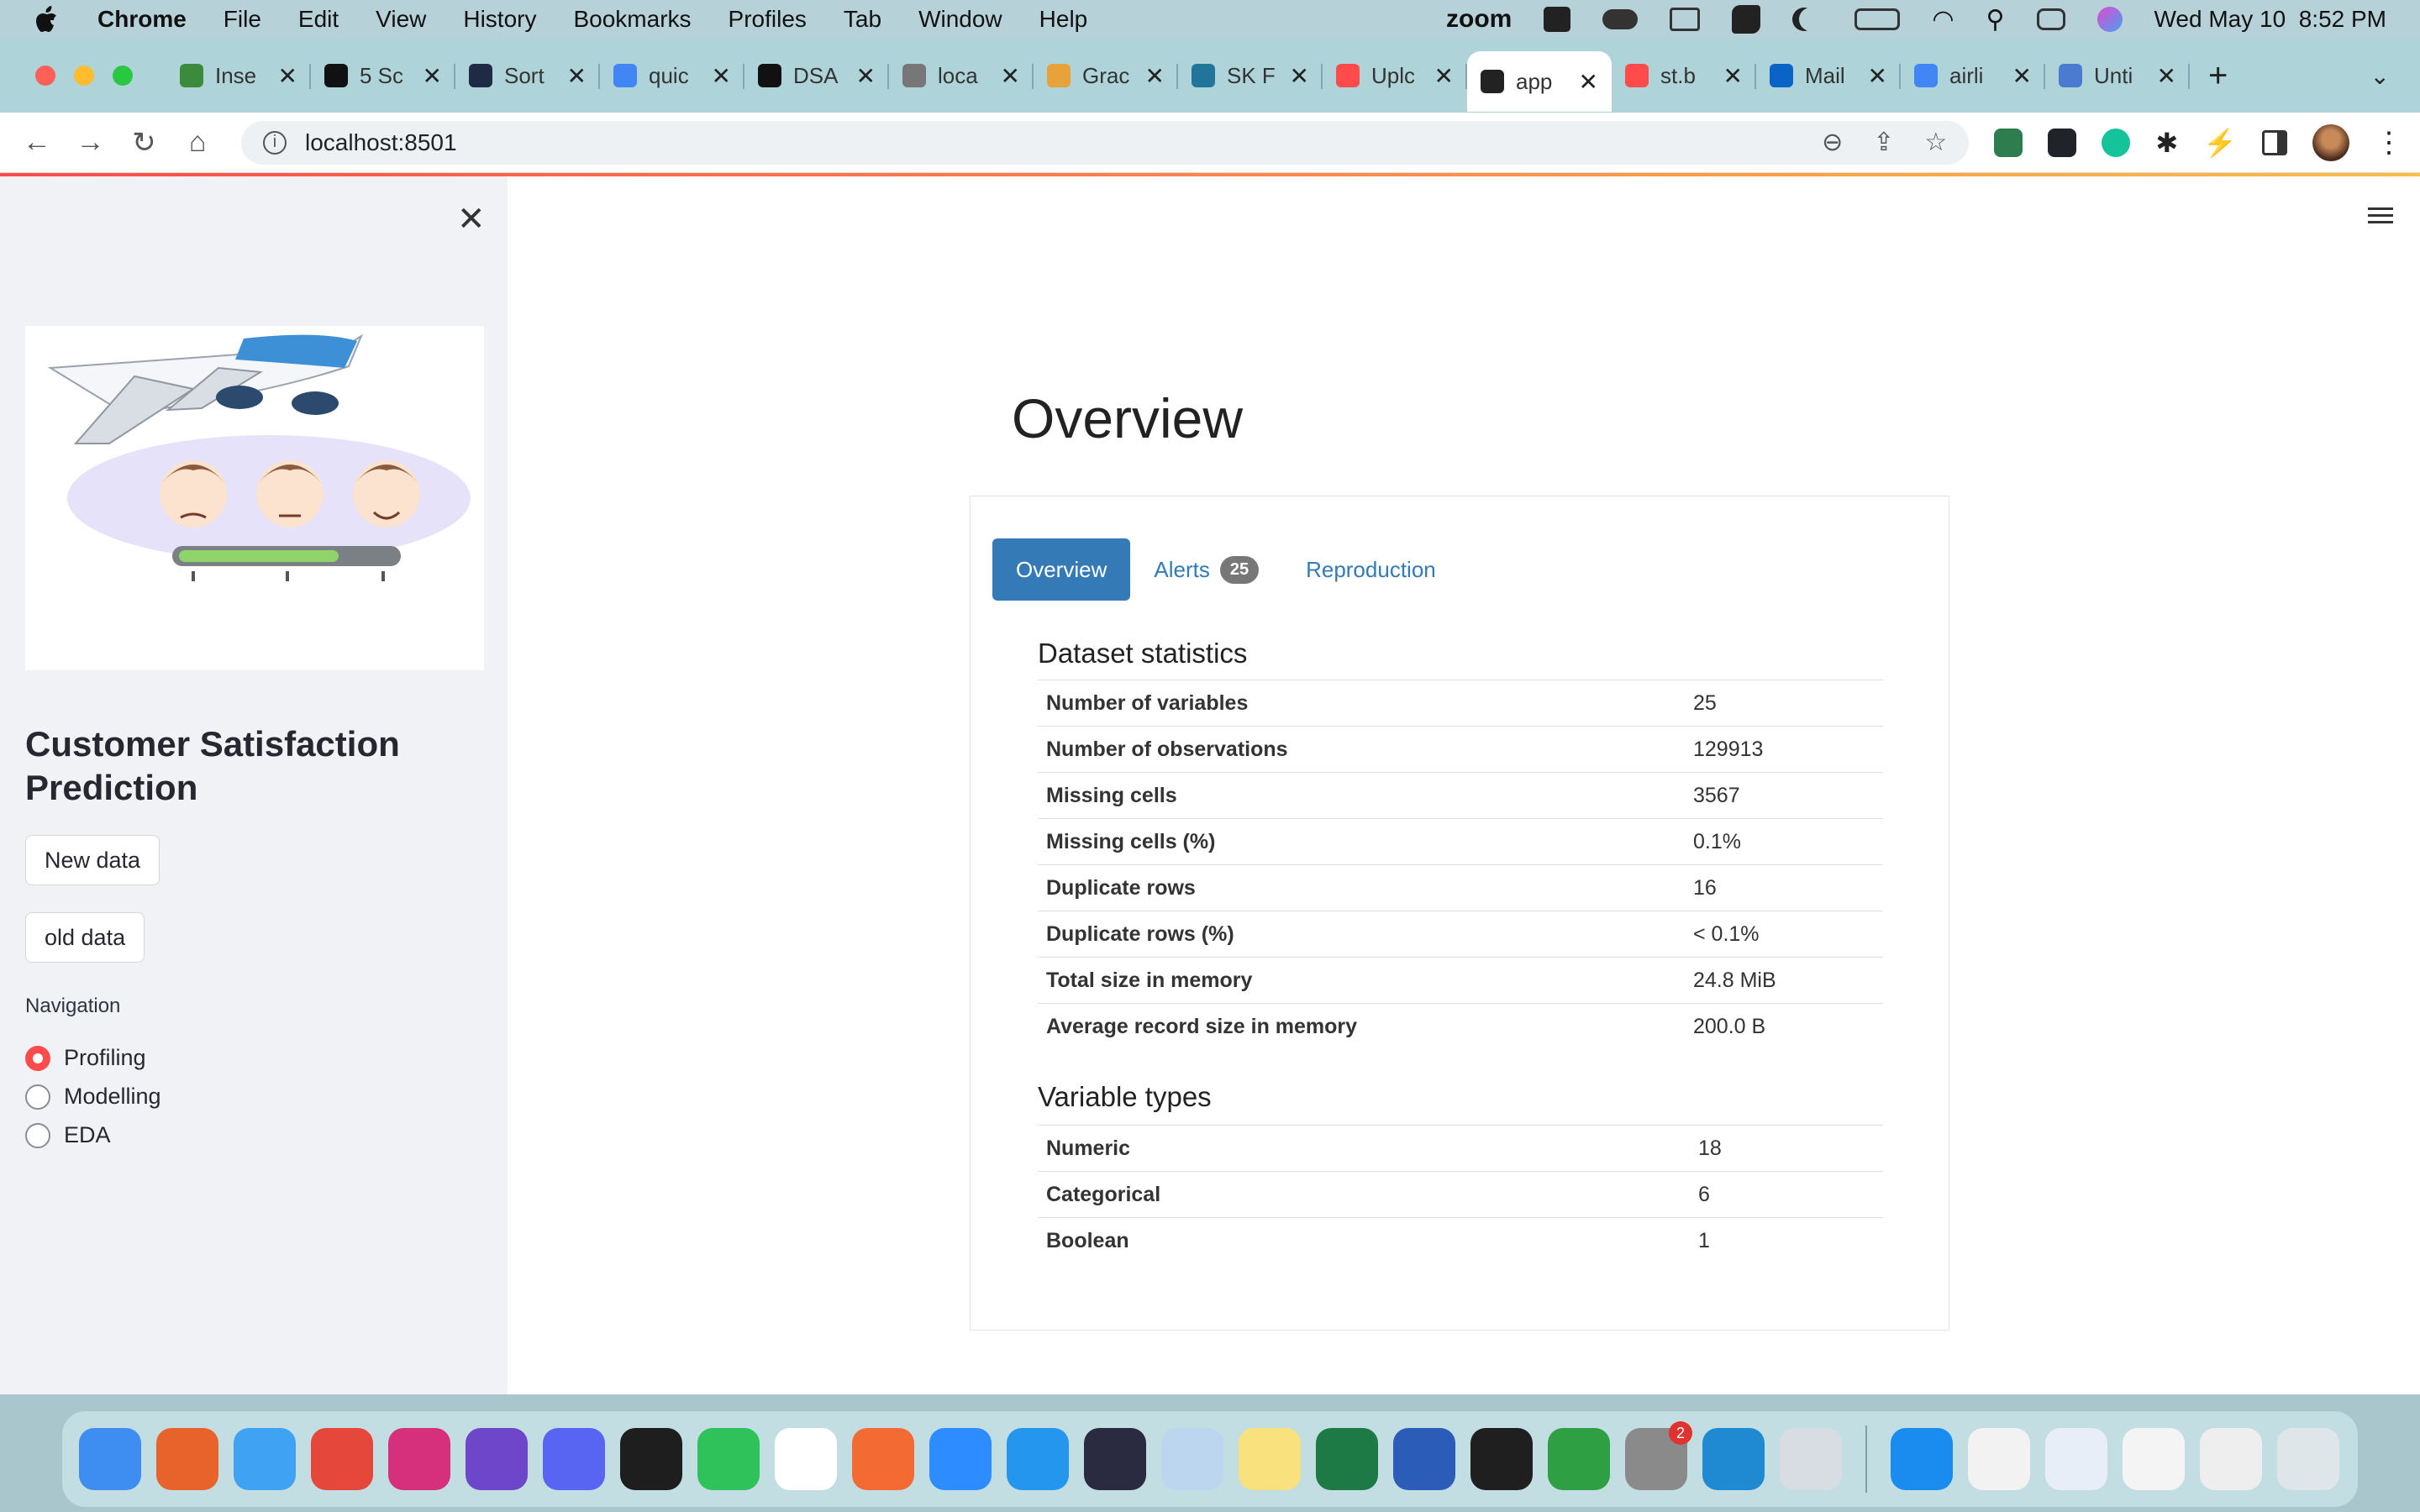 Image resolution: width=2420 pixels, height=1512 pixels. I want to click on new-tab-button: +, so click(2218, 76).